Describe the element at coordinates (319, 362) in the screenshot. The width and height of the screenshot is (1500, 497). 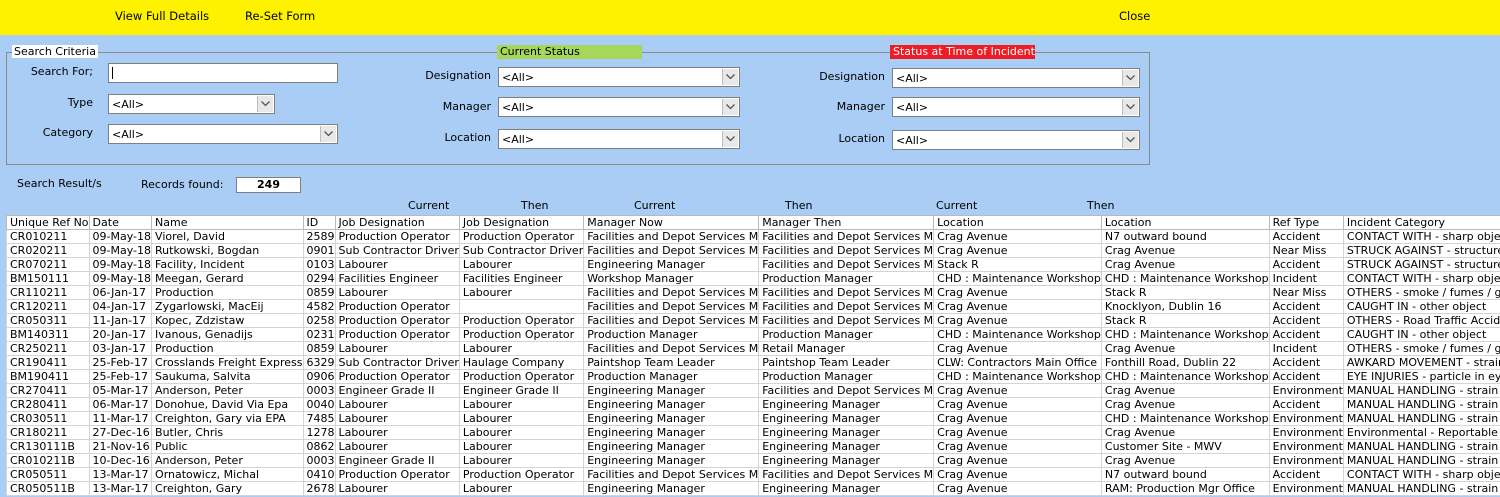
I see `table-cell: 6329` at that location.